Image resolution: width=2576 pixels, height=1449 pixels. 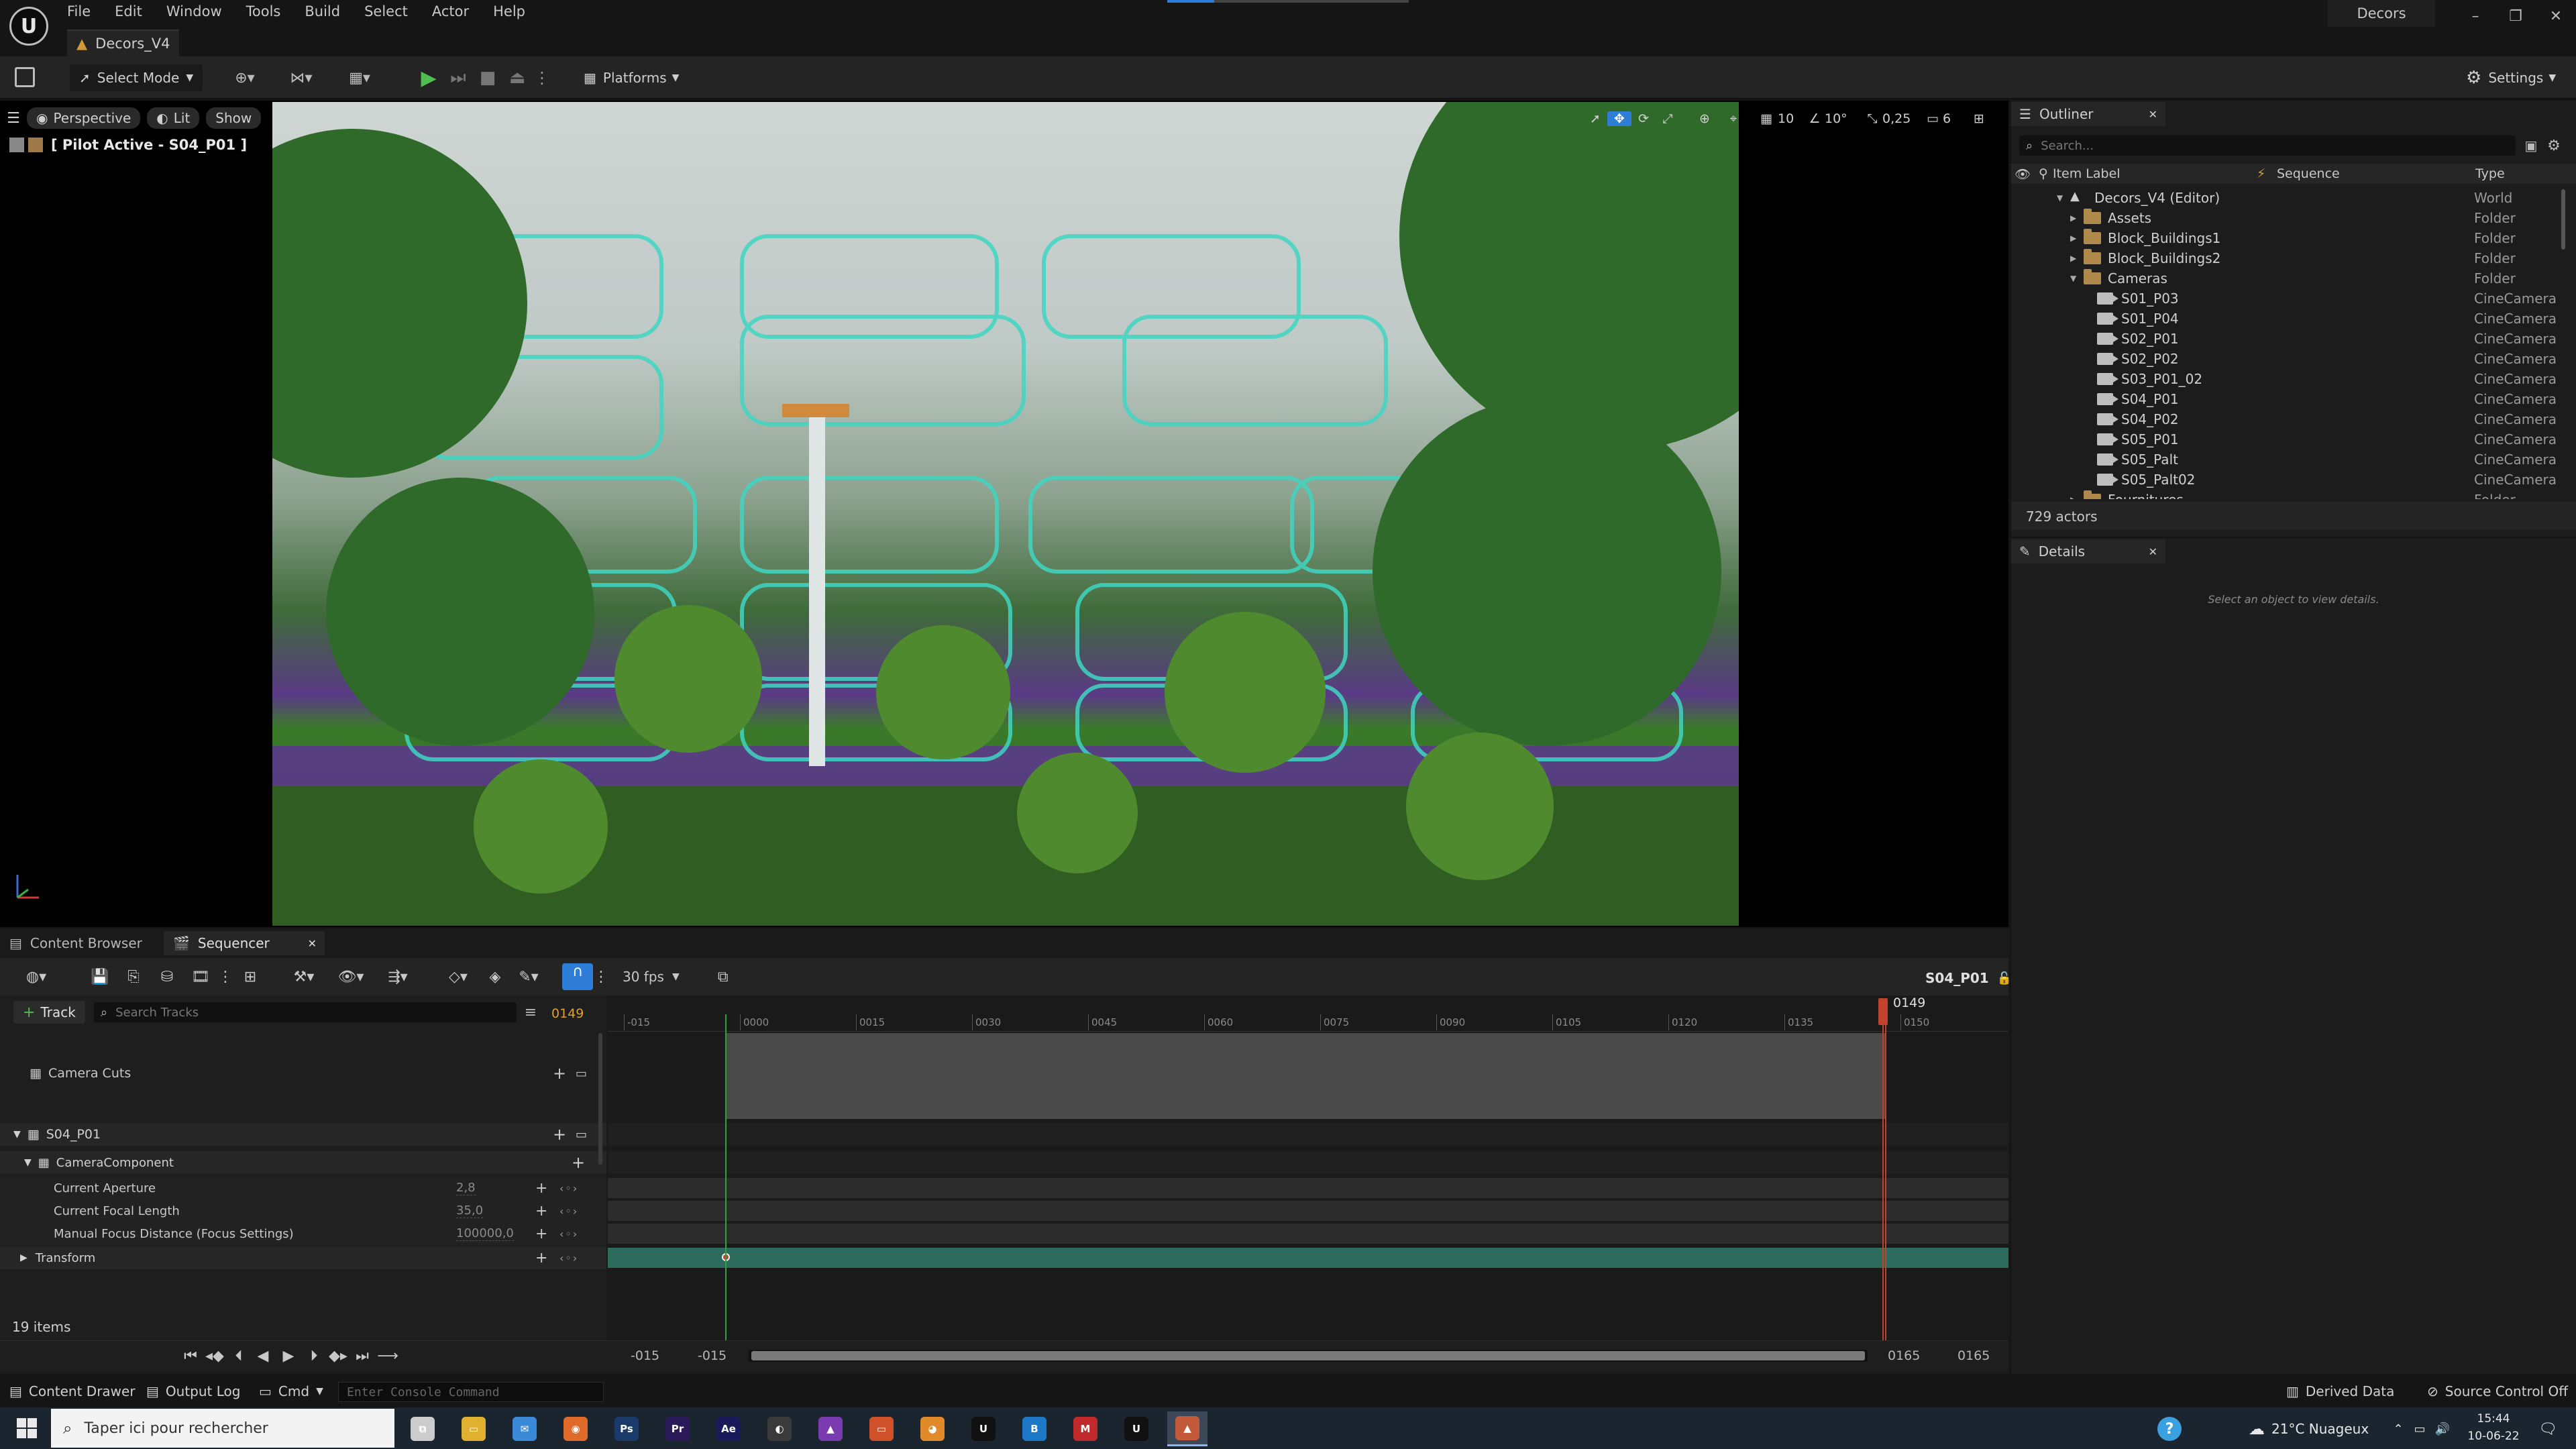 I want to click on range-start-inner: -015, so click(x=712, y=1355).